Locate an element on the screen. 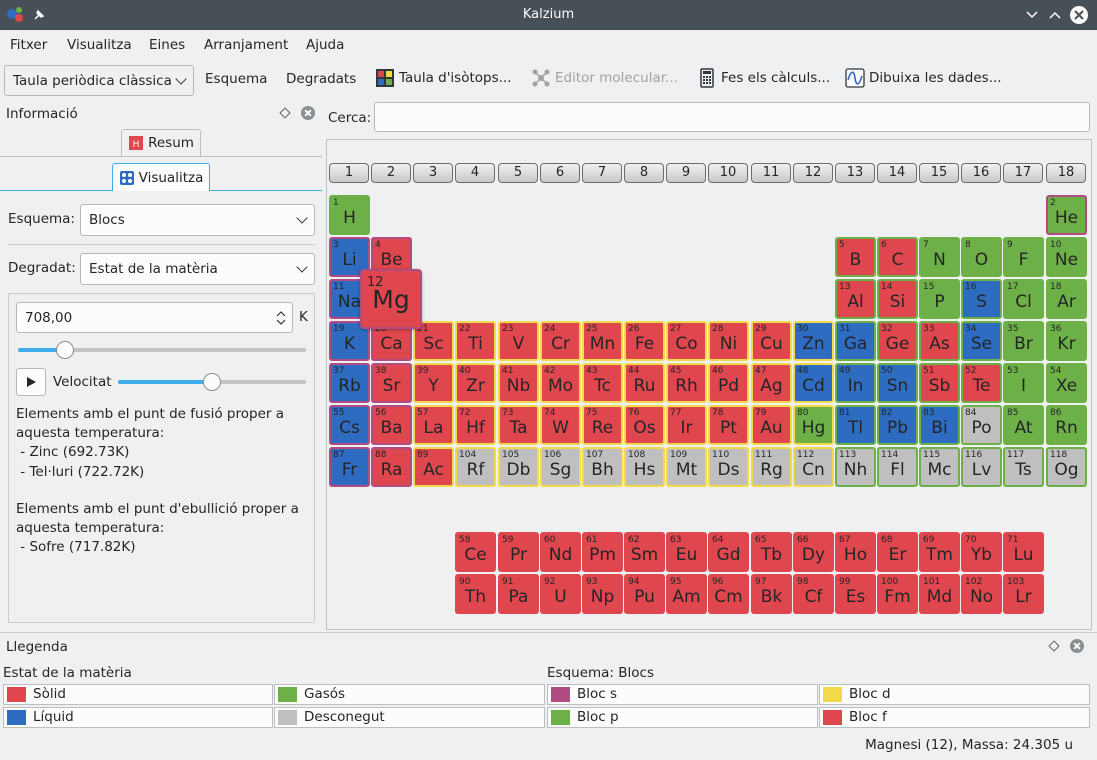 This screenshot has width=1097, height=760. menu-help: Ajuda is located at coordinates (325, 45).